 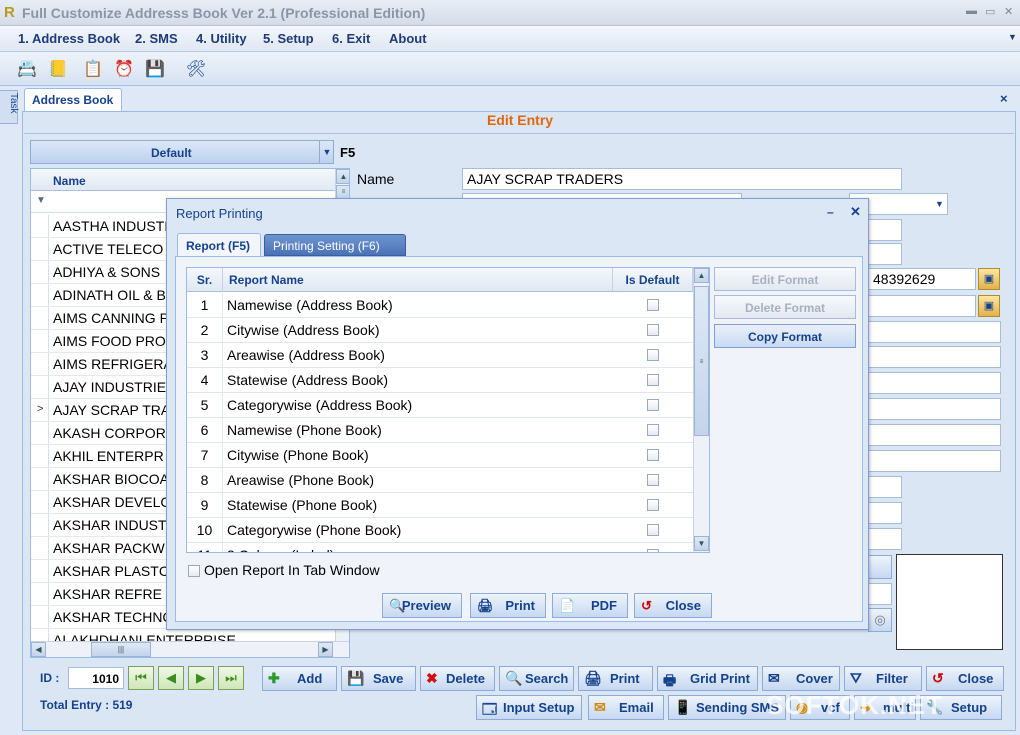 What do you see at coordinates (989, 279) in the screenshot?
I see `phone-lookup-button: ▣` at bounding box center [989, 279].